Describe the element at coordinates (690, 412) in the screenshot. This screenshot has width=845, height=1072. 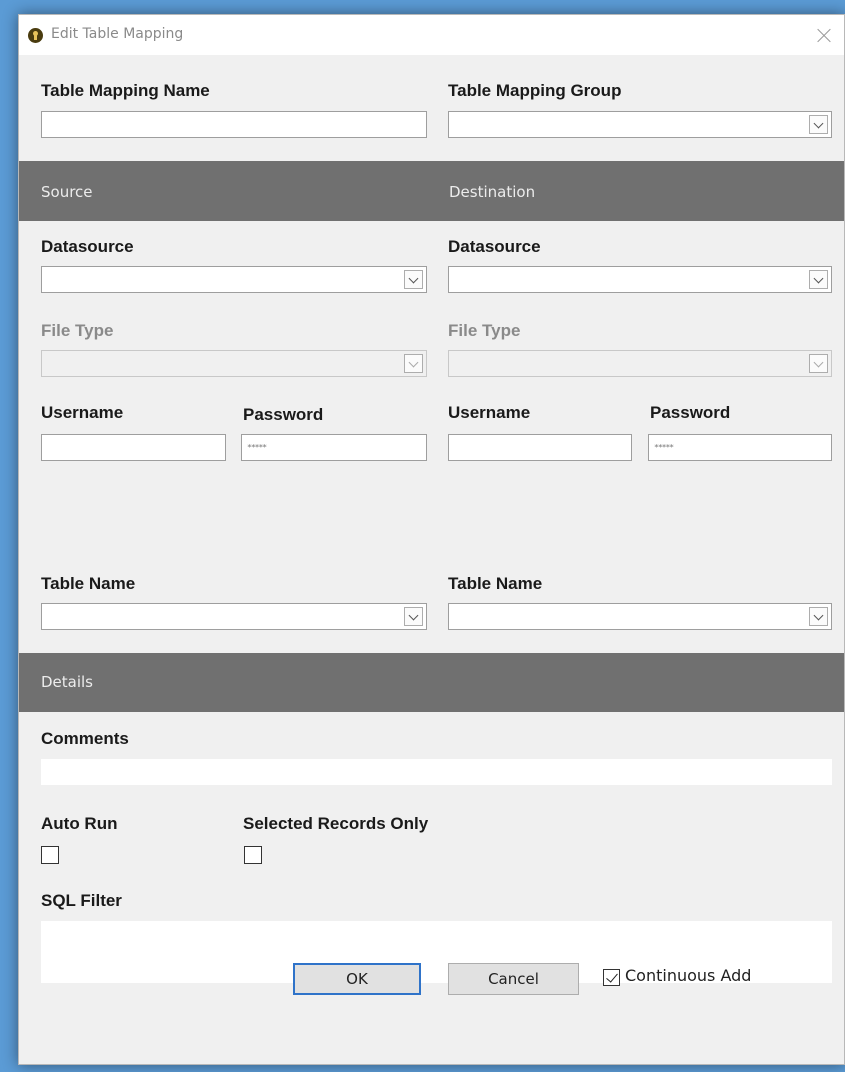
I see `destination-password-label: Password` at that location.